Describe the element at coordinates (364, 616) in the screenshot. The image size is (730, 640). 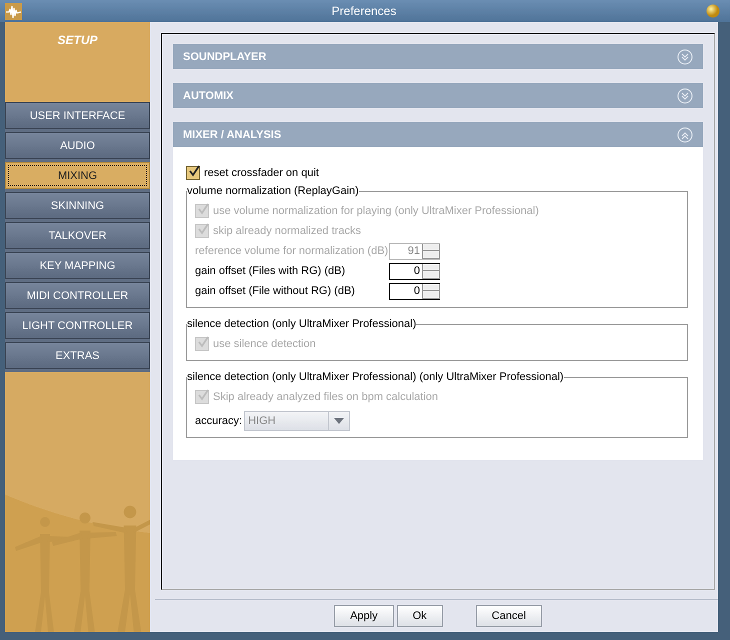
I see `dialog-button: Apply` at that location.